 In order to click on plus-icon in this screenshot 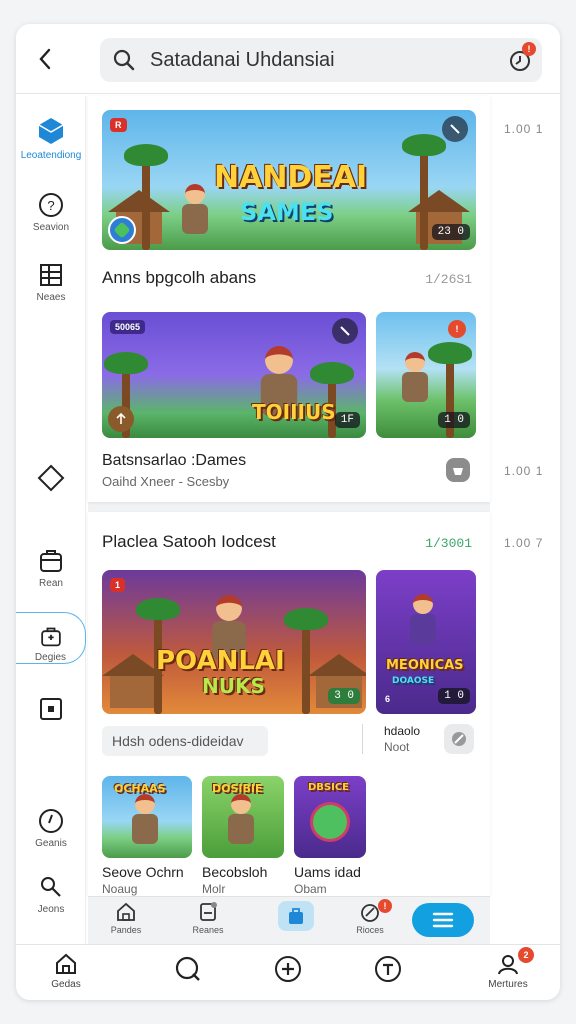, I will do `click(288, 969)`.